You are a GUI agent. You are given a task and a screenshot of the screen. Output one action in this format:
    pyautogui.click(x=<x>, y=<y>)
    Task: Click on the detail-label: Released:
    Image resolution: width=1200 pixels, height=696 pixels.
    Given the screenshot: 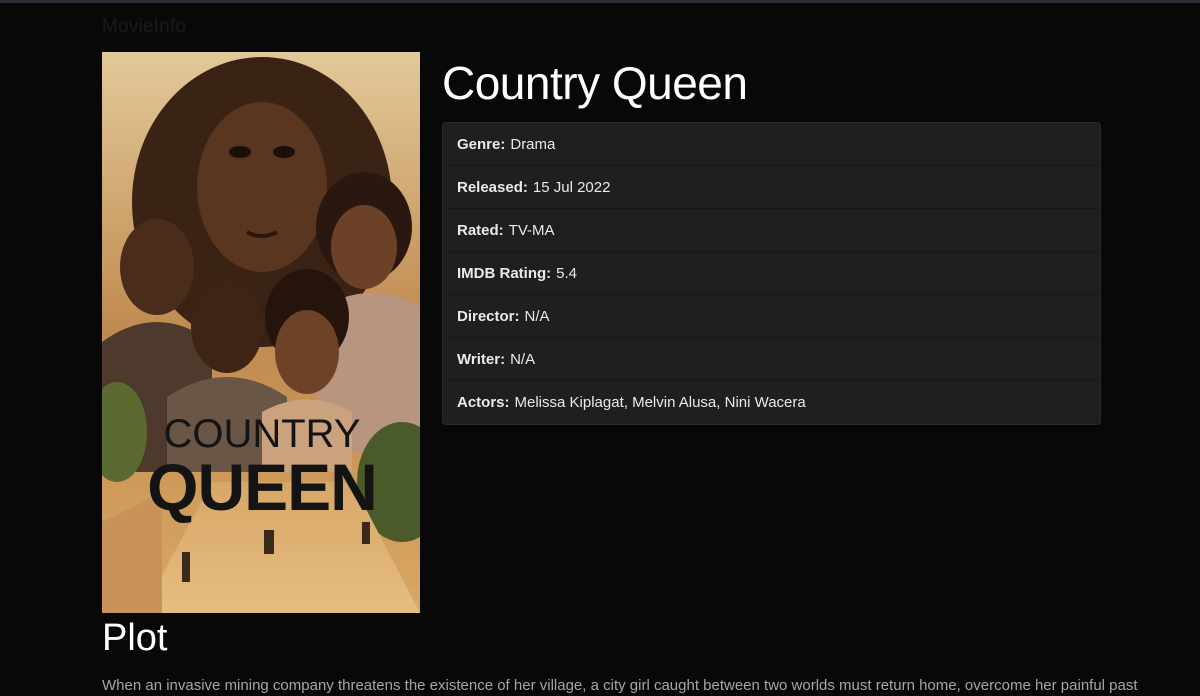 What is the action you would take?
    pyautogui.click(x=492, y=187)
    